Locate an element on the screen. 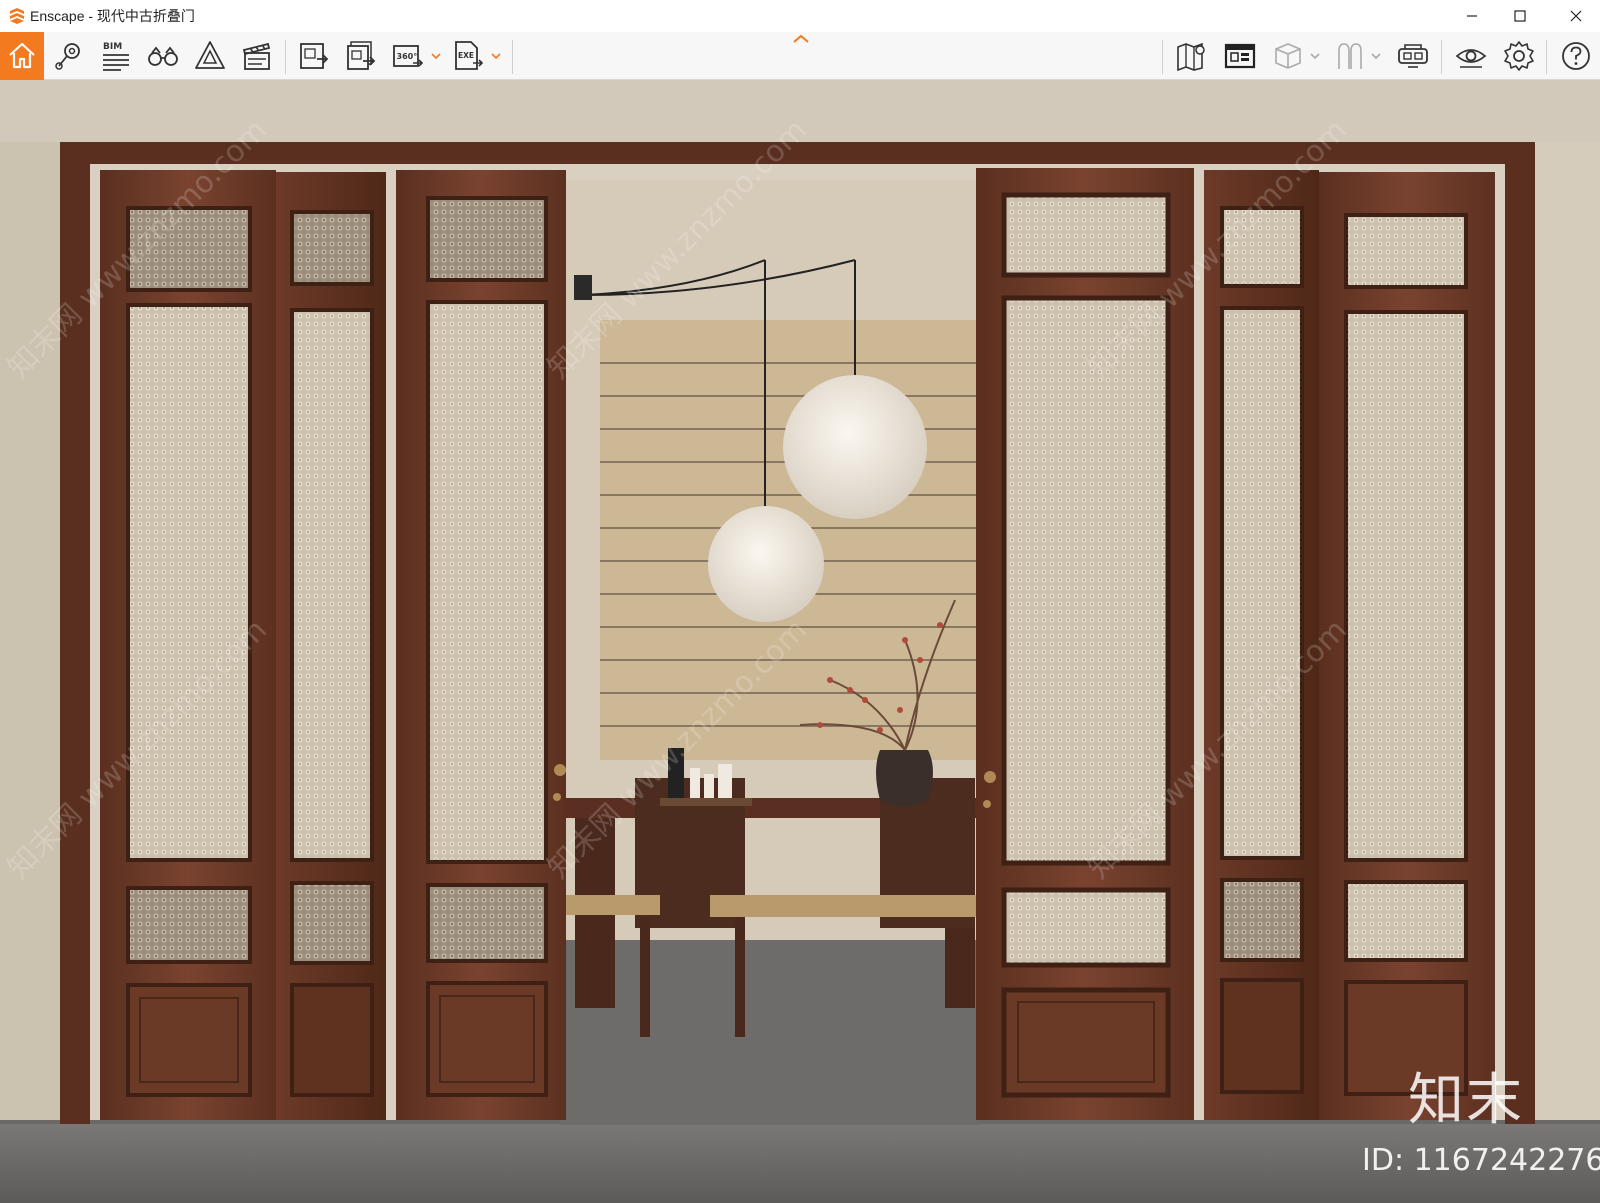 This screenshot has height=1203, width=1600. gear-icon is located at coordinates (1519, 56).